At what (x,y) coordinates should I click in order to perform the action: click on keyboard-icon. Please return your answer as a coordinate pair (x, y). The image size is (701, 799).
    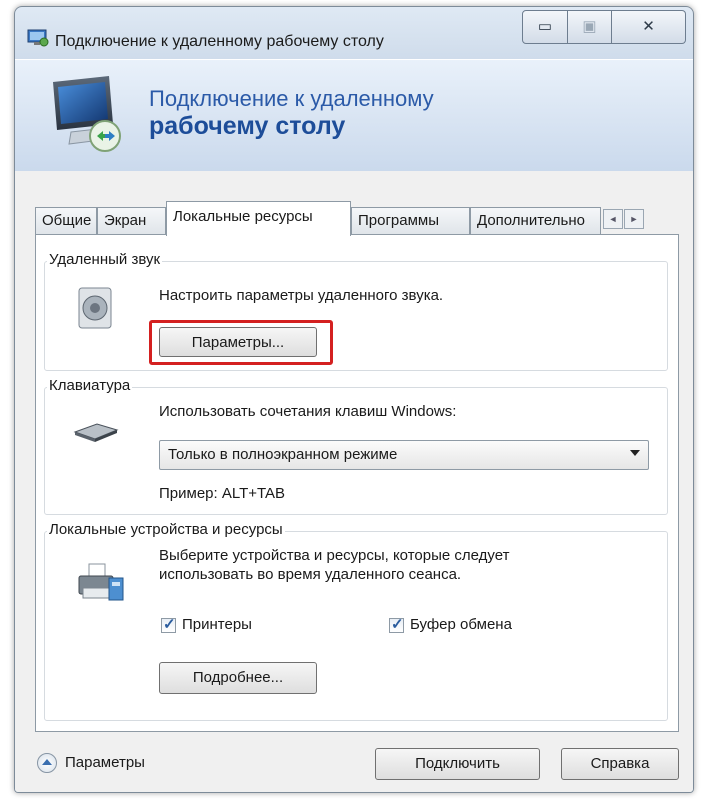
    Looking at the image, I should click on (96, 432).